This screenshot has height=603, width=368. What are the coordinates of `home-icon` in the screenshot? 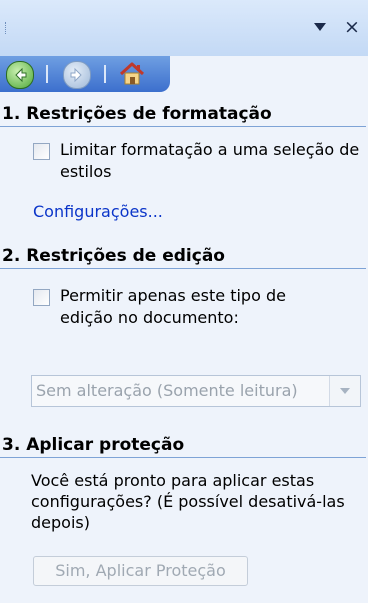 It's located at (132, 74).